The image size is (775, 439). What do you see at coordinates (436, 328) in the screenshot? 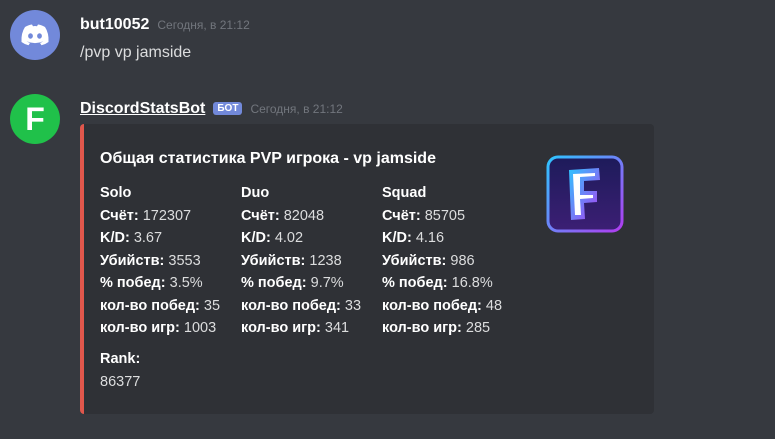
I see `stat-row: кол-во игр: 285` at bounding box center [436, 328].